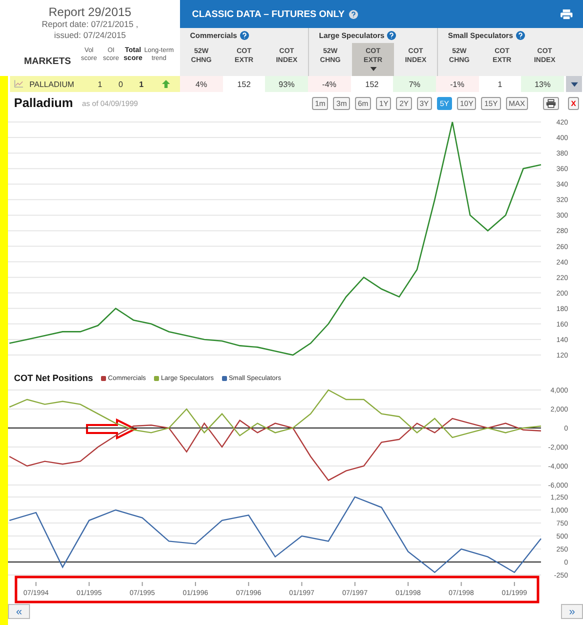  What do you see at coordinates (286, 84) in the screenshot?
I see `table-cell: 93%` at bounding box center [286, 84].